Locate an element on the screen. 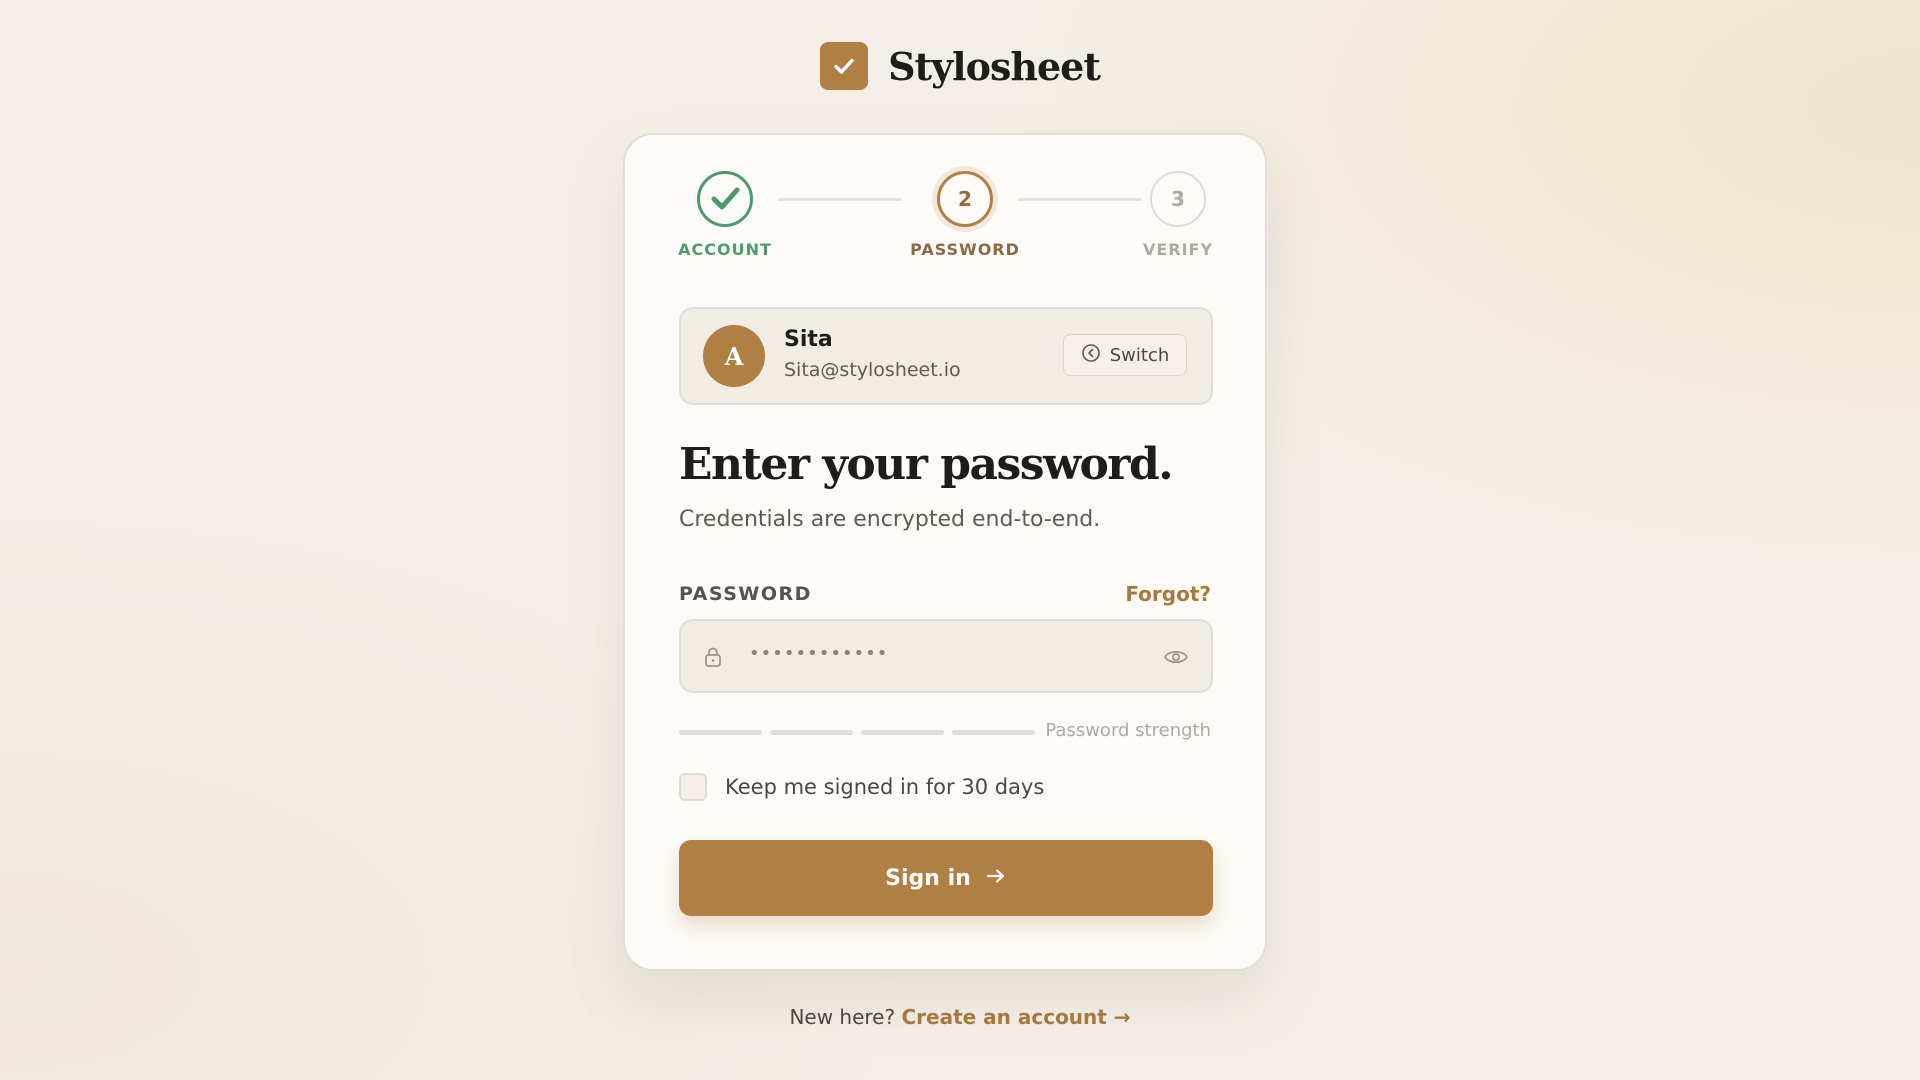 The height and width of the screenshot is (1080, 1920). create-account-link: Create an account → is located at coordinates (1015, 1017).